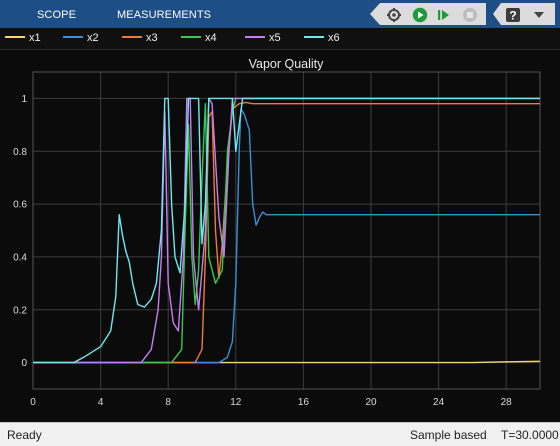  Describe the element at coordinates (371, 402) in the screenshot. I see `x-tick-label: 20` at that location.